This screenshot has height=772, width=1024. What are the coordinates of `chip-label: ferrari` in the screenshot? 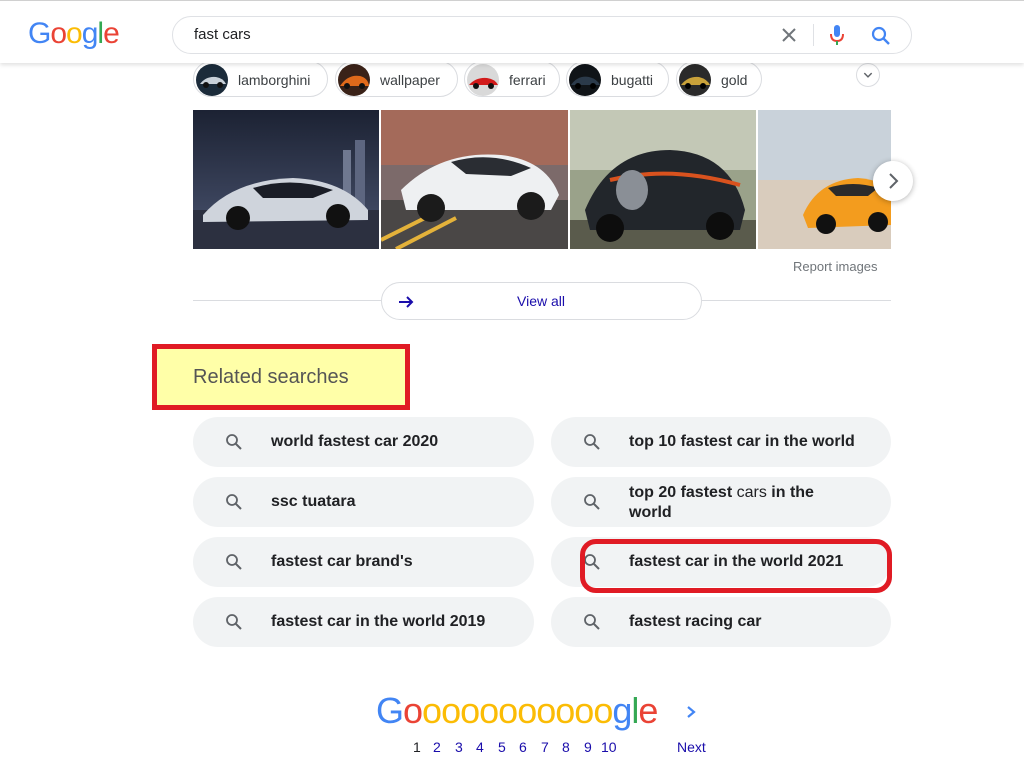 It's located at (527, 80).